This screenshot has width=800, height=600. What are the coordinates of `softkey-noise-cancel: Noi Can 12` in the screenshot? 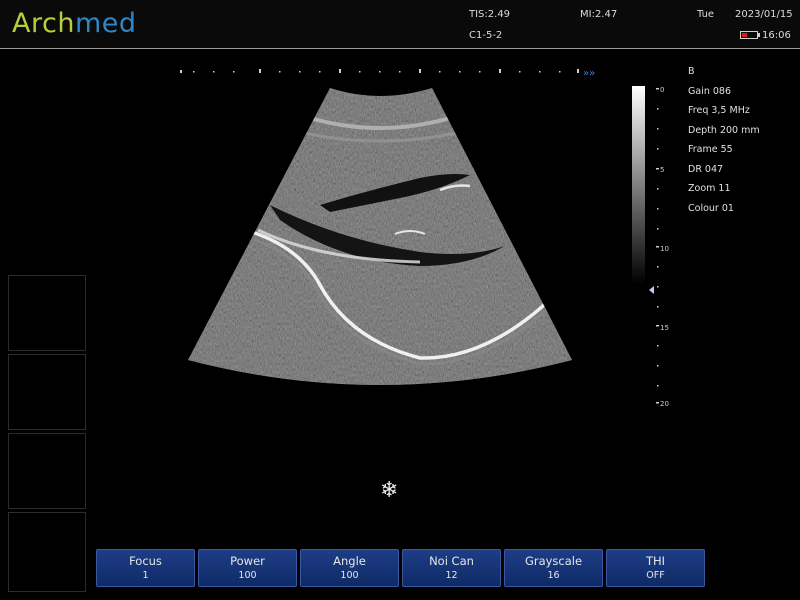 It's located at (451, 568).